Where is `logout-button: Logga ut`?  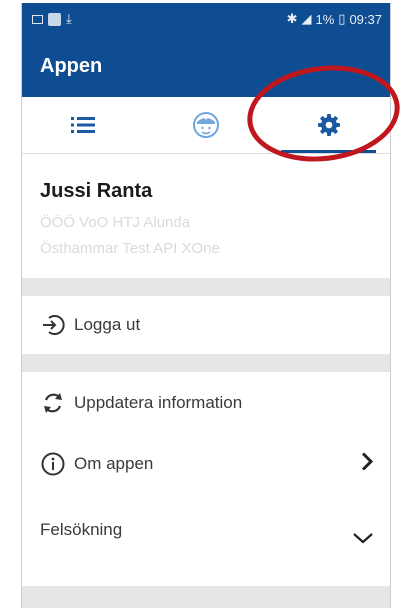 logout-button: Logga ut is located at coordinates (206, 325).